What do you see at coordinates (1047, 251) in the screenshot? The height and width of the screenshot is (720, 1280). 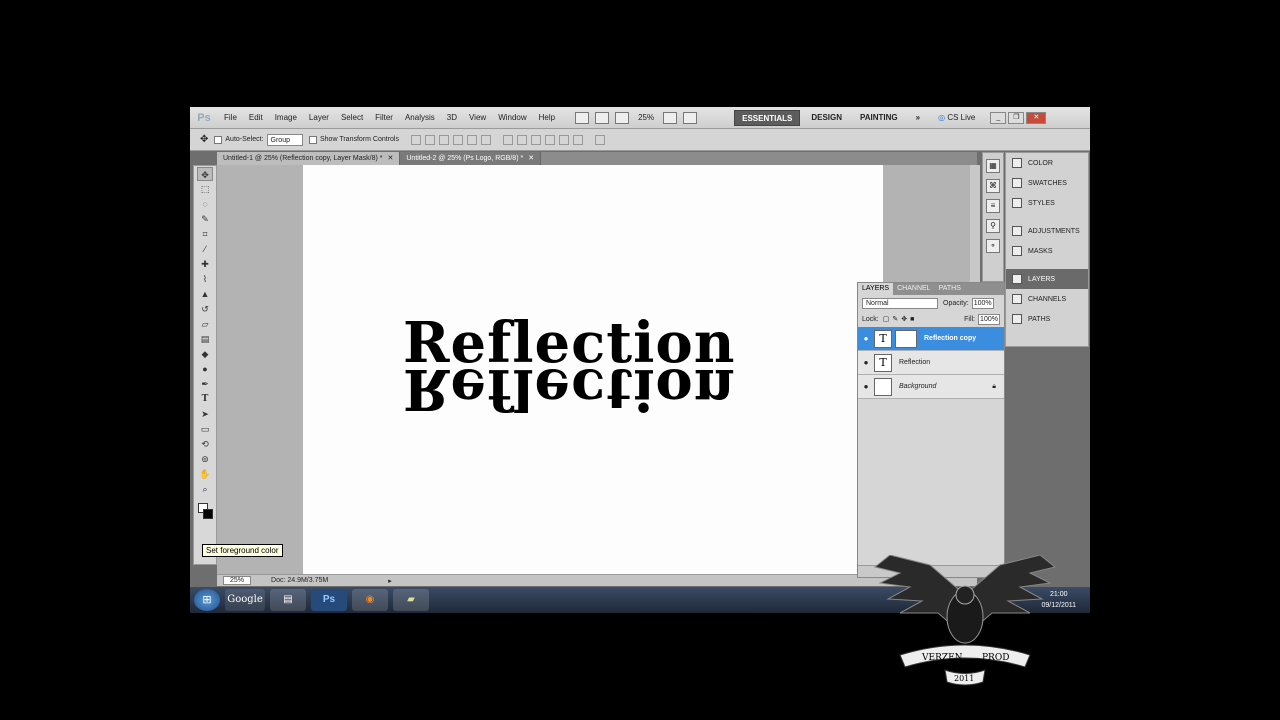 I see `dock-masks: MASKS` at bounding box center [1047, 251].